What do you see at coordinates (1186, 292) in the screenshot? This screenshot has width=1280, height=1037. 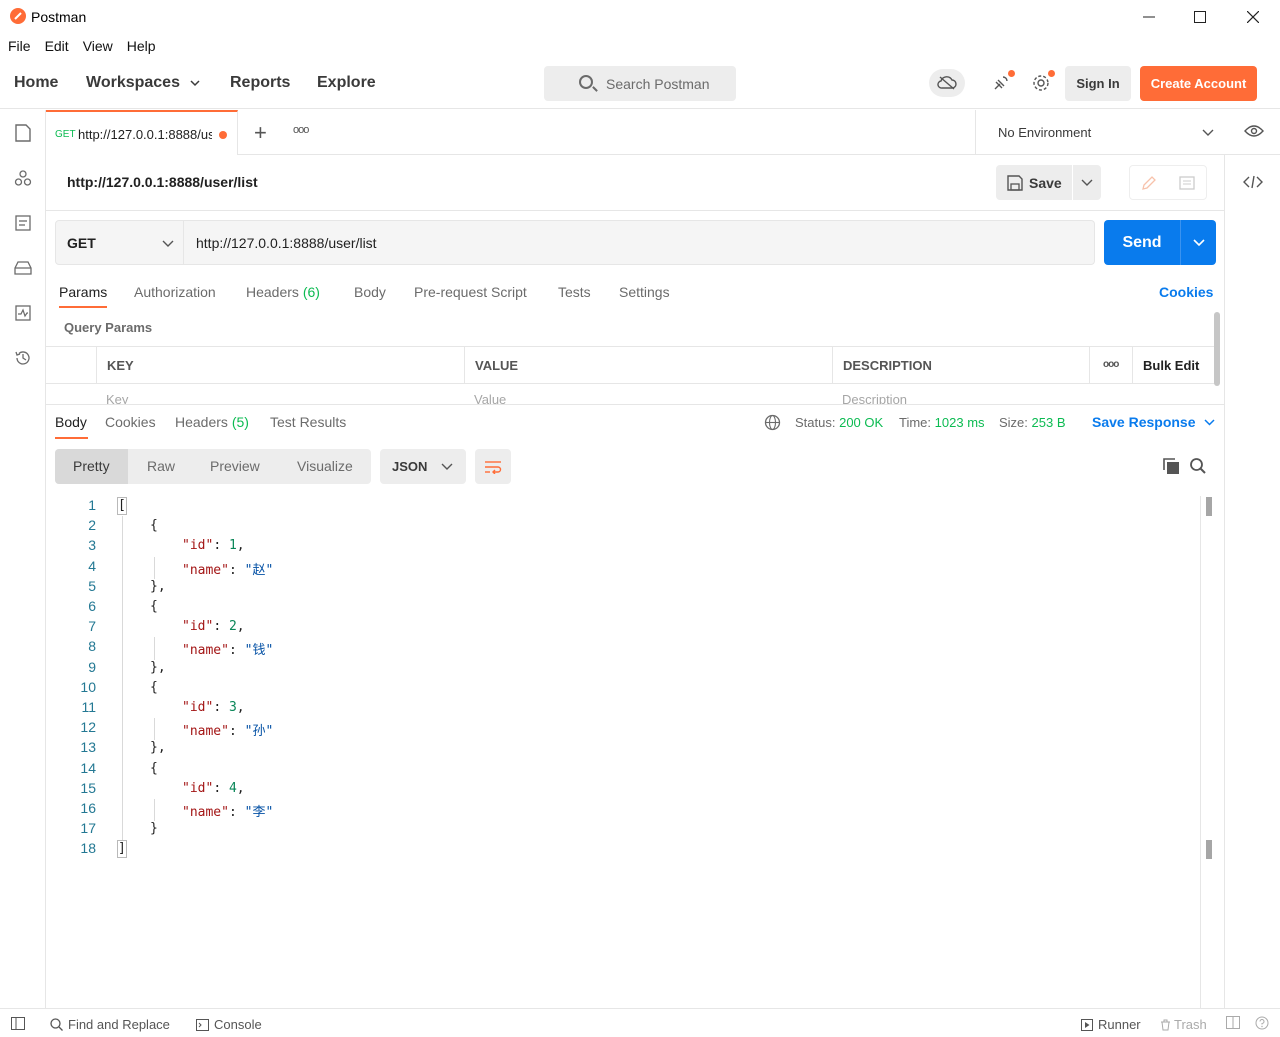 I see `cookies-link: Cookies` at bounding box center [1186, 292].